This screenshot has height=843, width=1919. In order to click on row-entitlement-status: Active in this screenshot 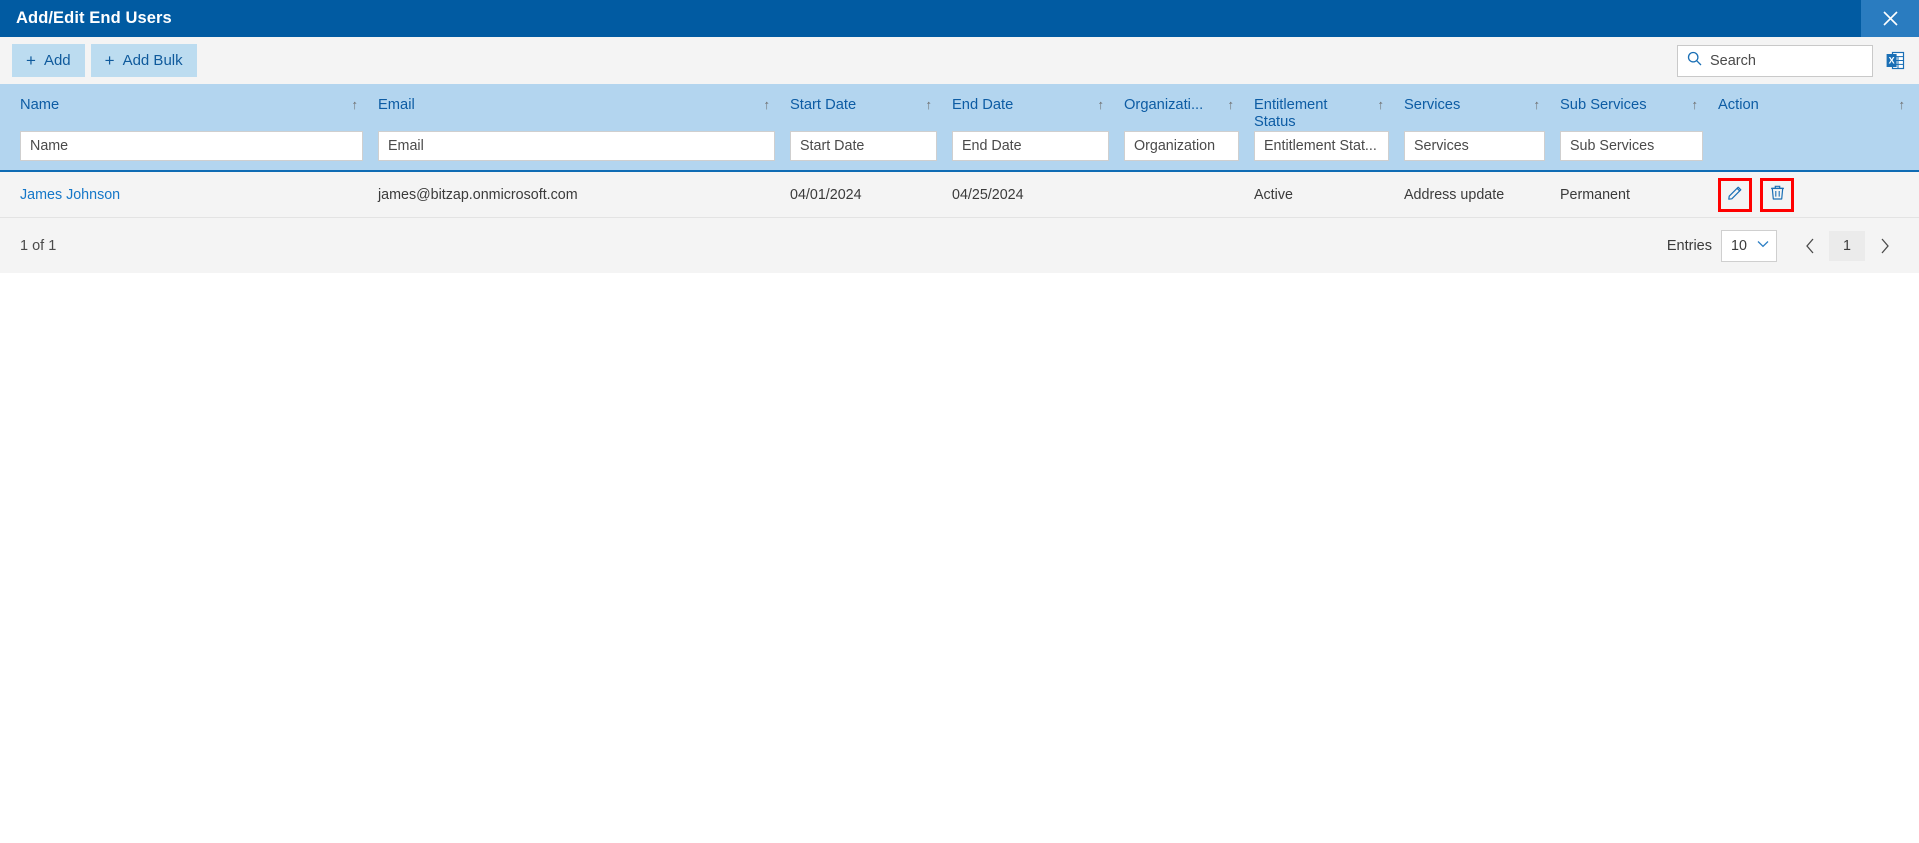, I will do `click(1273, 194)`.